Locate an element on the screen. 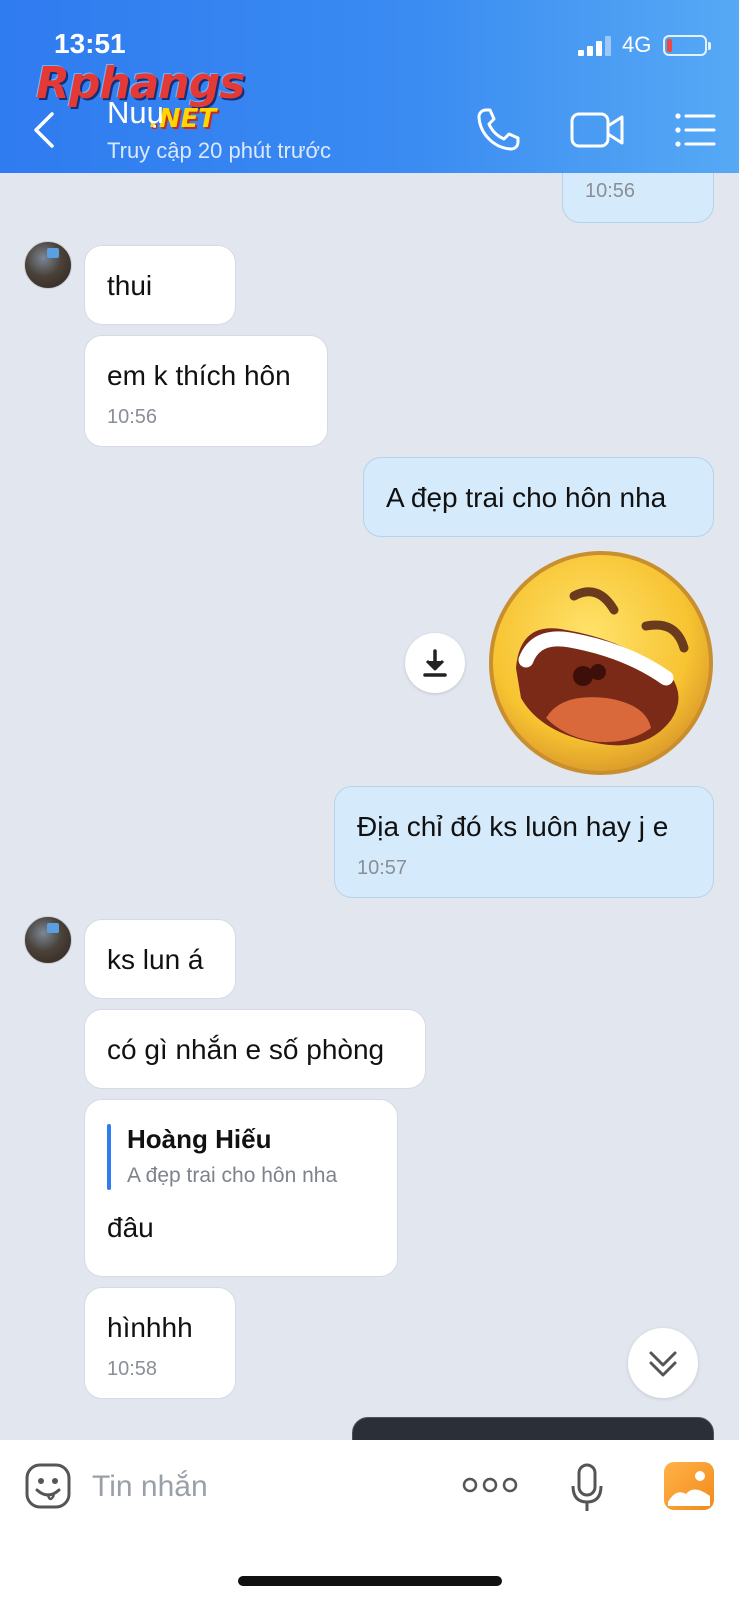  gallery-icon is located at coordinates (689, 1488).